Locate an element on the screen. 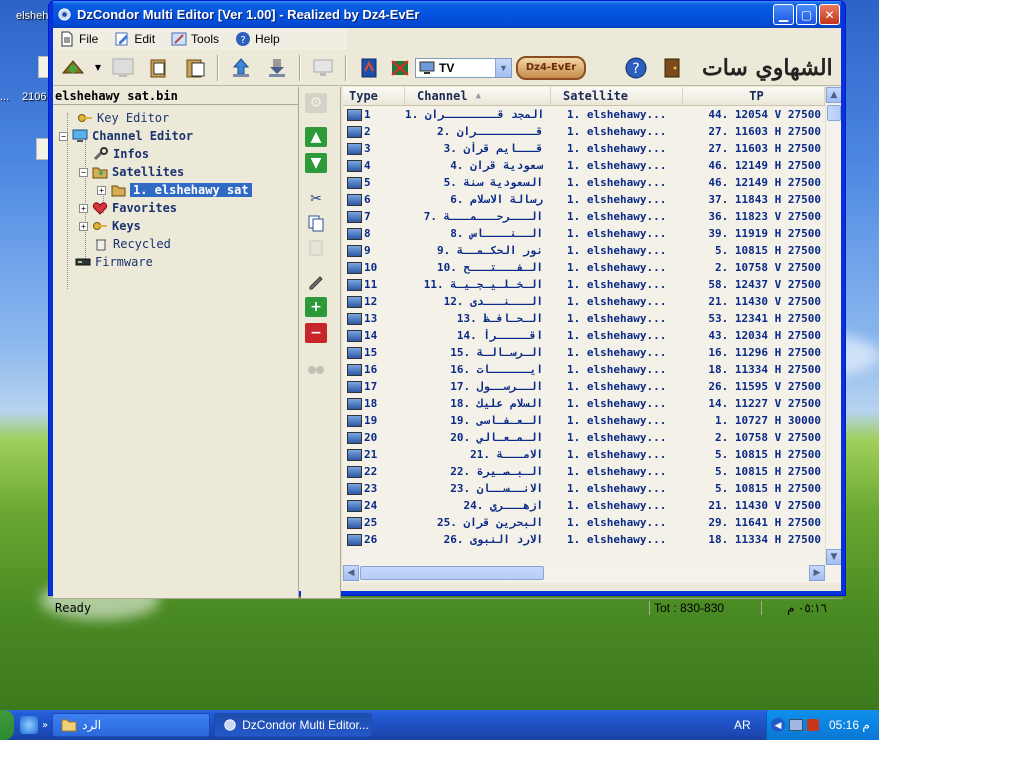 Image resolution: width=1024 pixels, height=768 pixels. paste-file-button is located at coordinates (195, 68).